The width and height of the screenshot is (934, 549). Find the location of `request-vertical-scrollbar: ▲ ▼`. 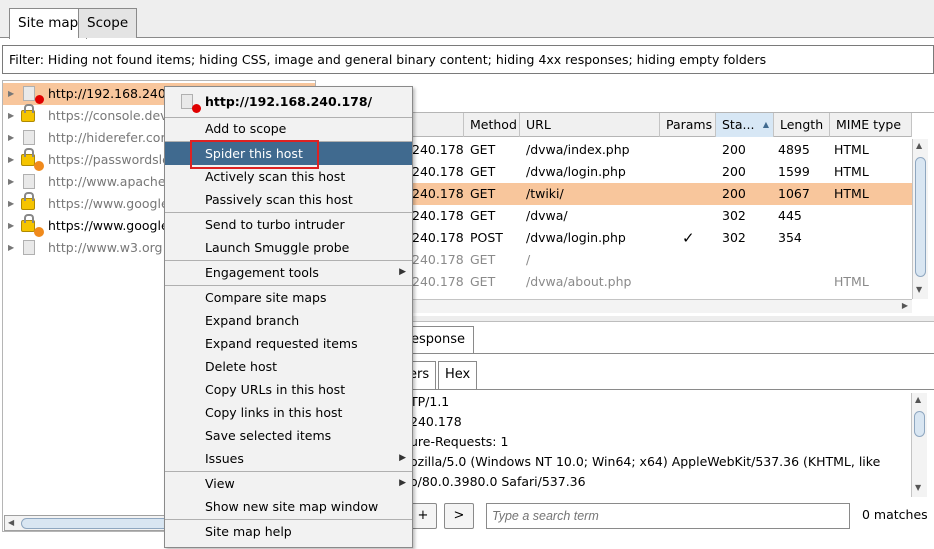

request-vertical-scrollbar: ▲ ▼ is located at coordinates (919, 445).